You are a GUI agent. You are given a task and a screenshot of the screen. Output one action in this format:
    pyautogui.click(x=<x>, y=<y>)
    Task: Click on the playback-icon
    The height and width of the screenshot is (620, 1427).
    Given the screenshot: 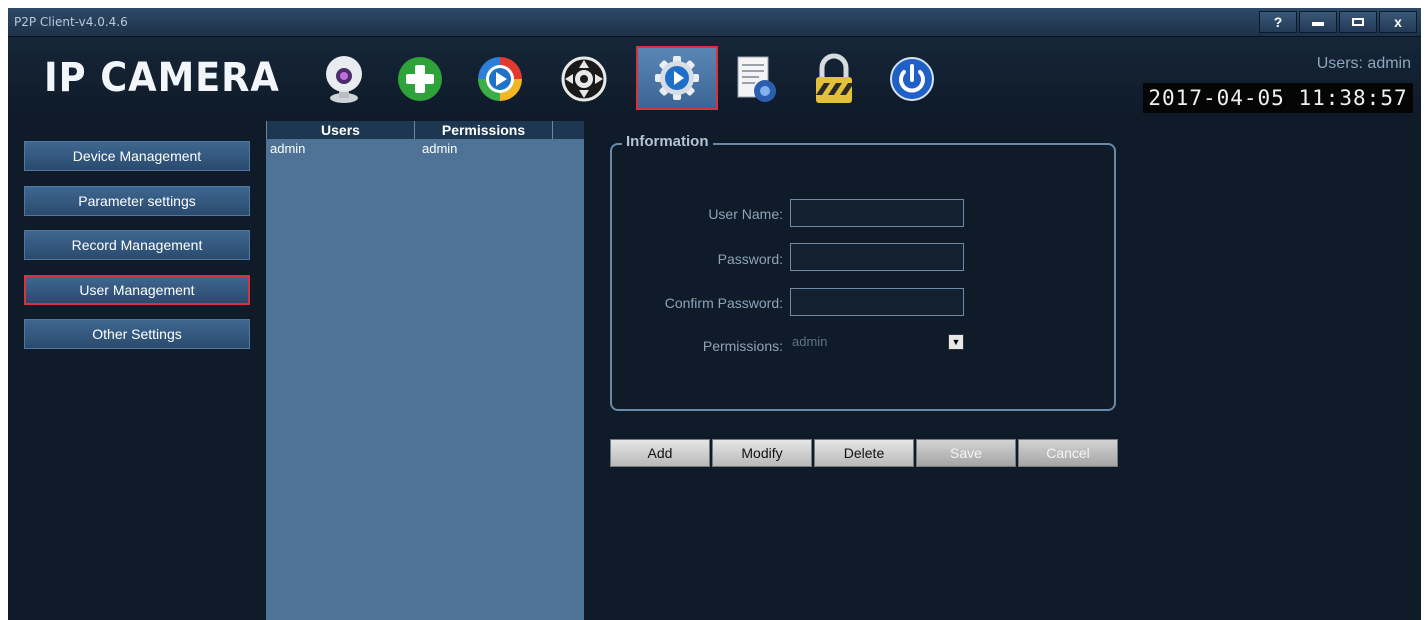 What is the action you would take?
    pyautogui.click(x=500, y=79)
    